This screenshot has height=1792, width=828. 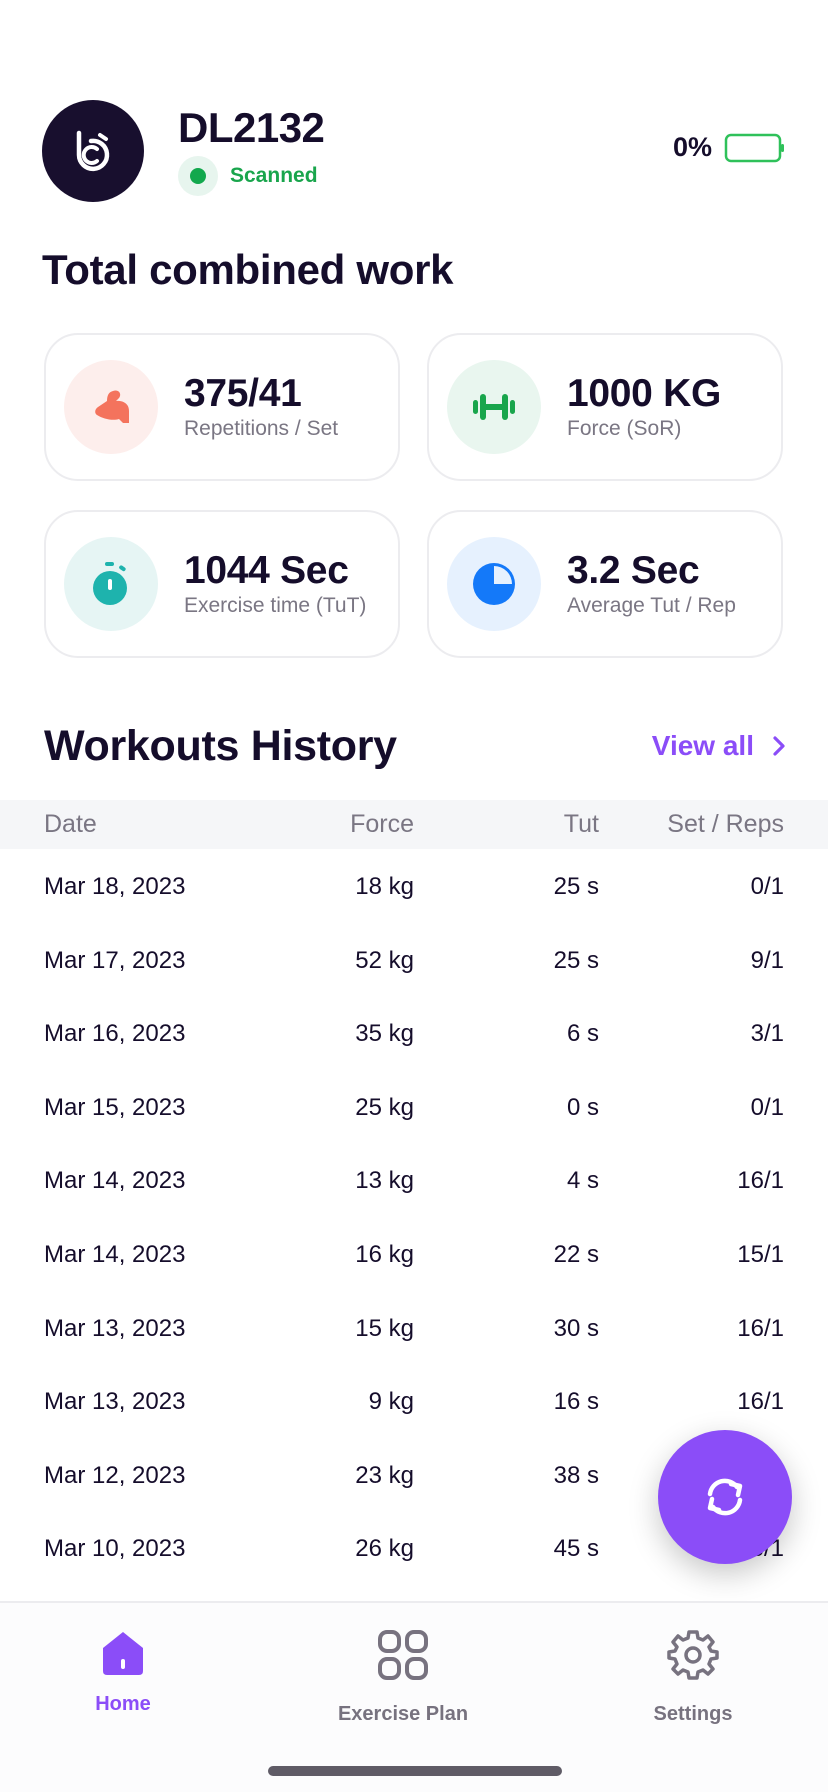 What do you see at coordinates (123, 1704) in the screenshot?
I see `nav-label: Home` at bounding box center [123, 1704].